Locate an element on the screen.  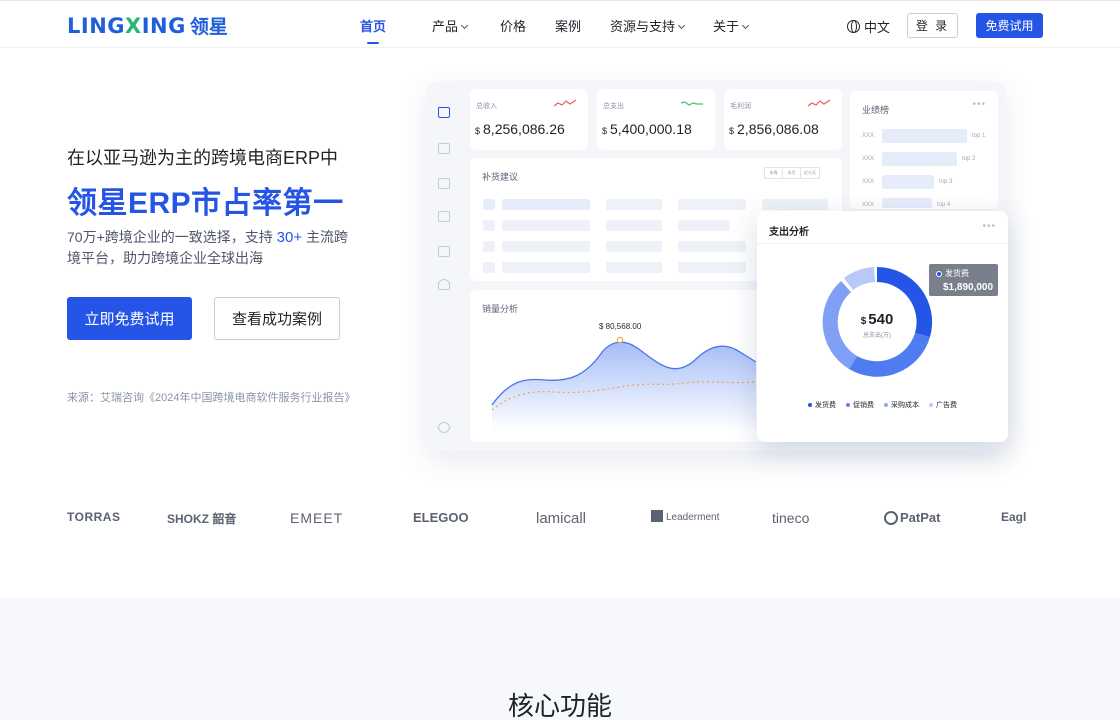
legend-dot-icon is located at coordinates (939, 273).